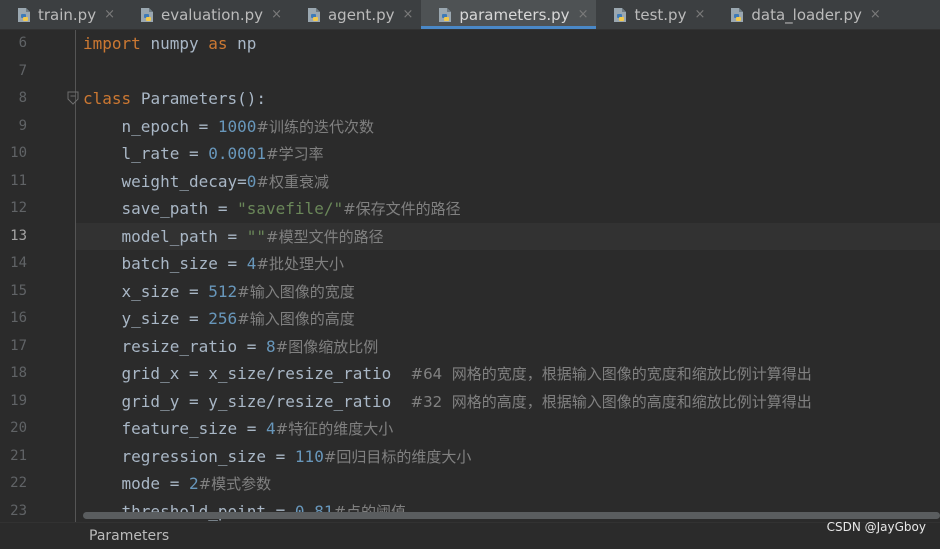 This screenshot has height=549, width=940. Describe the element at coordinates (146, 318) in the screenshot. I see `identifier-token: y_size =` at that location.